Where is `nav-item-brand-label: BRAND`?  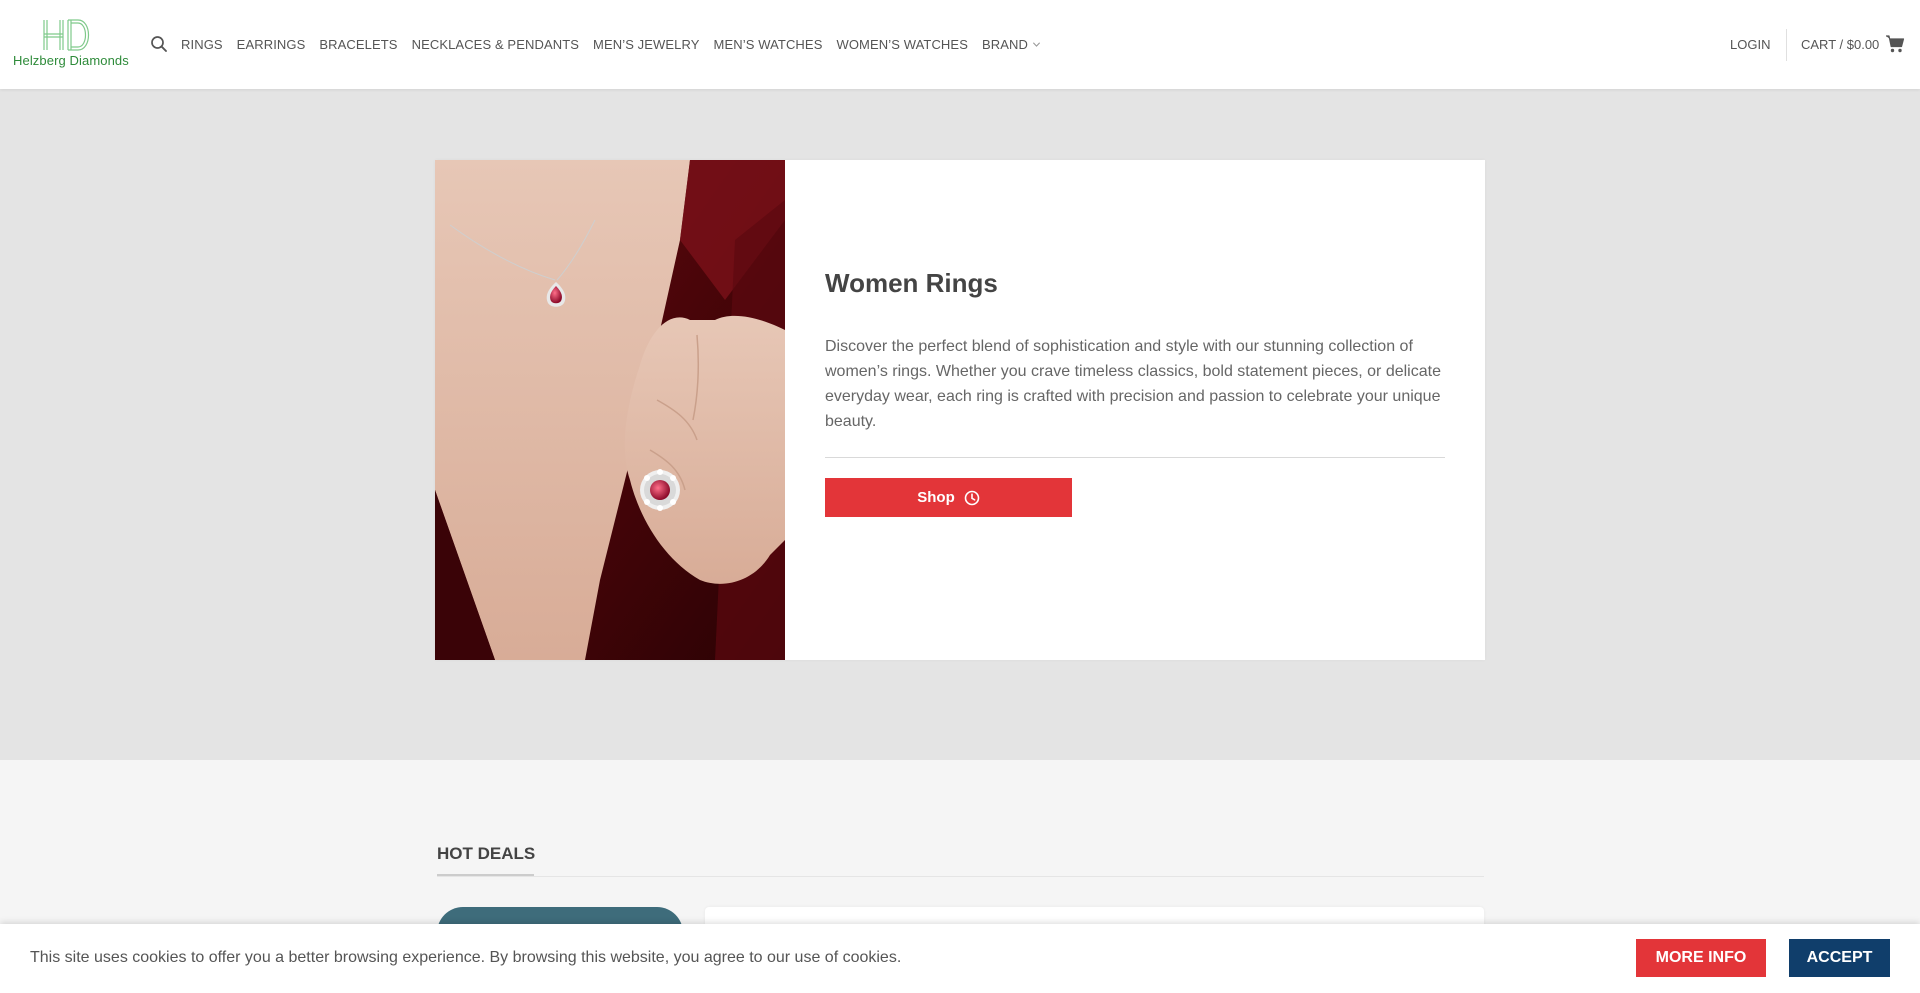 nav-item-brand-label: BRAND is located at coordinates (1004, 44).